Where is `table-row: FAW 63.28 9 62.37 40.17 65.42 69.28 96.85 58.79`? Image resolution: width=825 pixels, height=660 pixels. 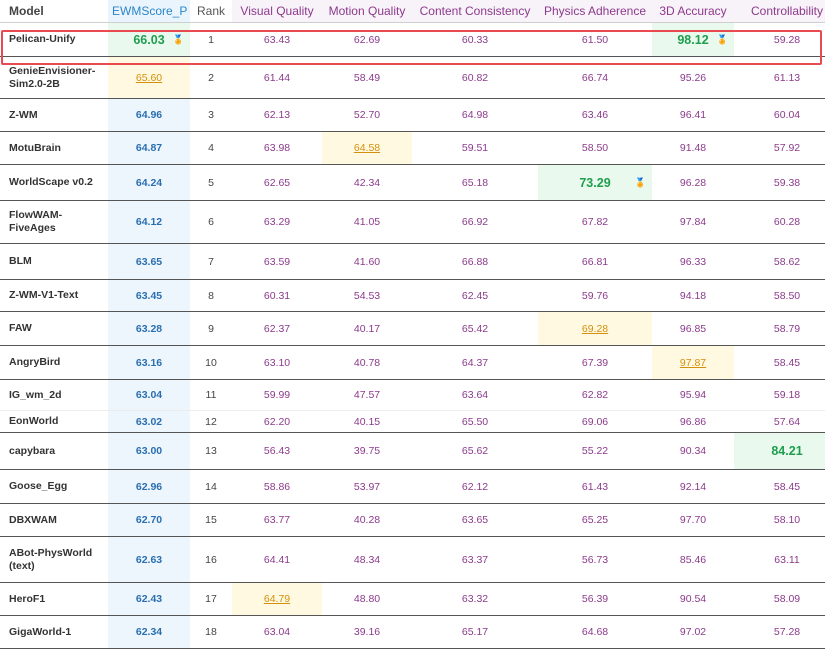 table-row: FAW 63.28 9 62.37 40.17 65.42 69.28 96.85 58.79 is located at coordinates (412, 328).